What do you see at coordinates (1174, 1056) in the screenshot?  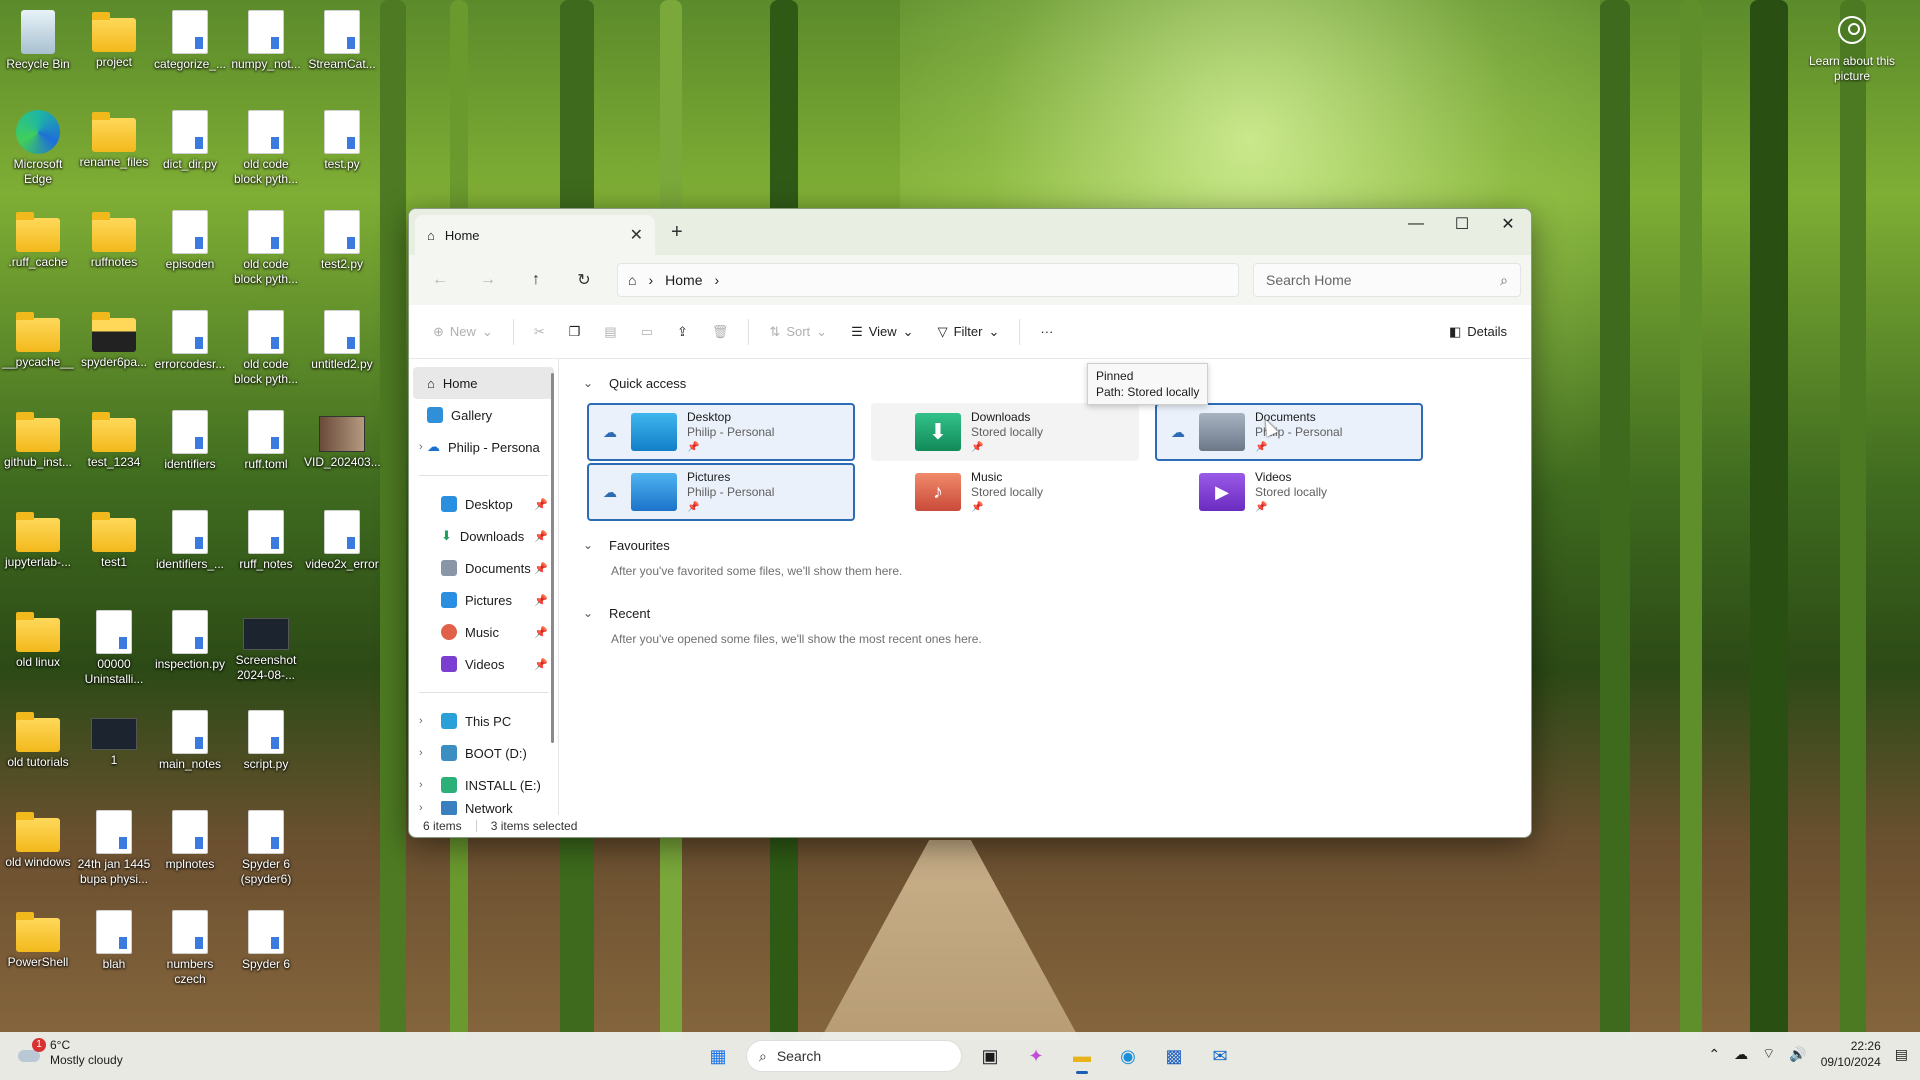 I see `store-taskbar-button: ▩` at bounding box center [1174, 1056].